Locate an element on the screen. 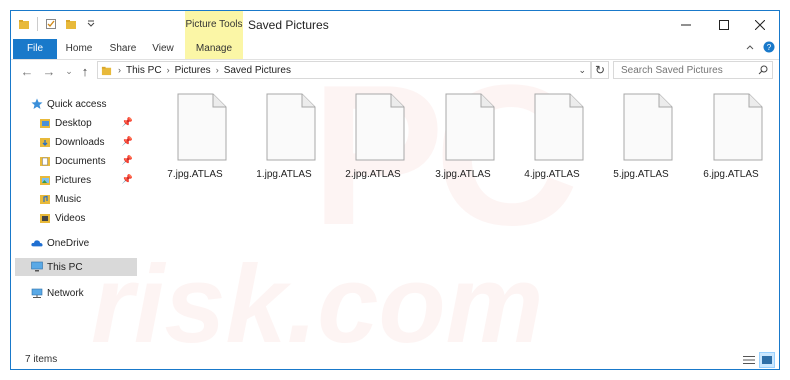 This screenshot has width=790, height=380. sidebar-item-quick-access: Quick access is located at coordinates (91, 104).